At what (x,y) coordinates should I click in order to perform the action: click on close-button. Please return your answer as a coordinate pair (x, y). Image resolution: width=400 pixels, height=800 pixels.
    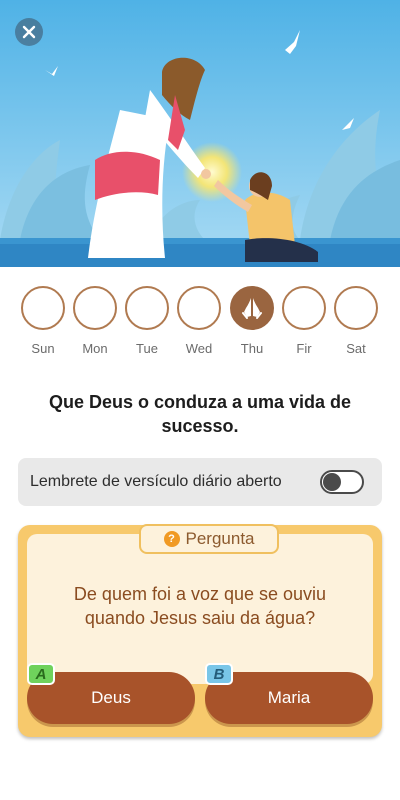
    Looking at the image, I should click on (29, 32).